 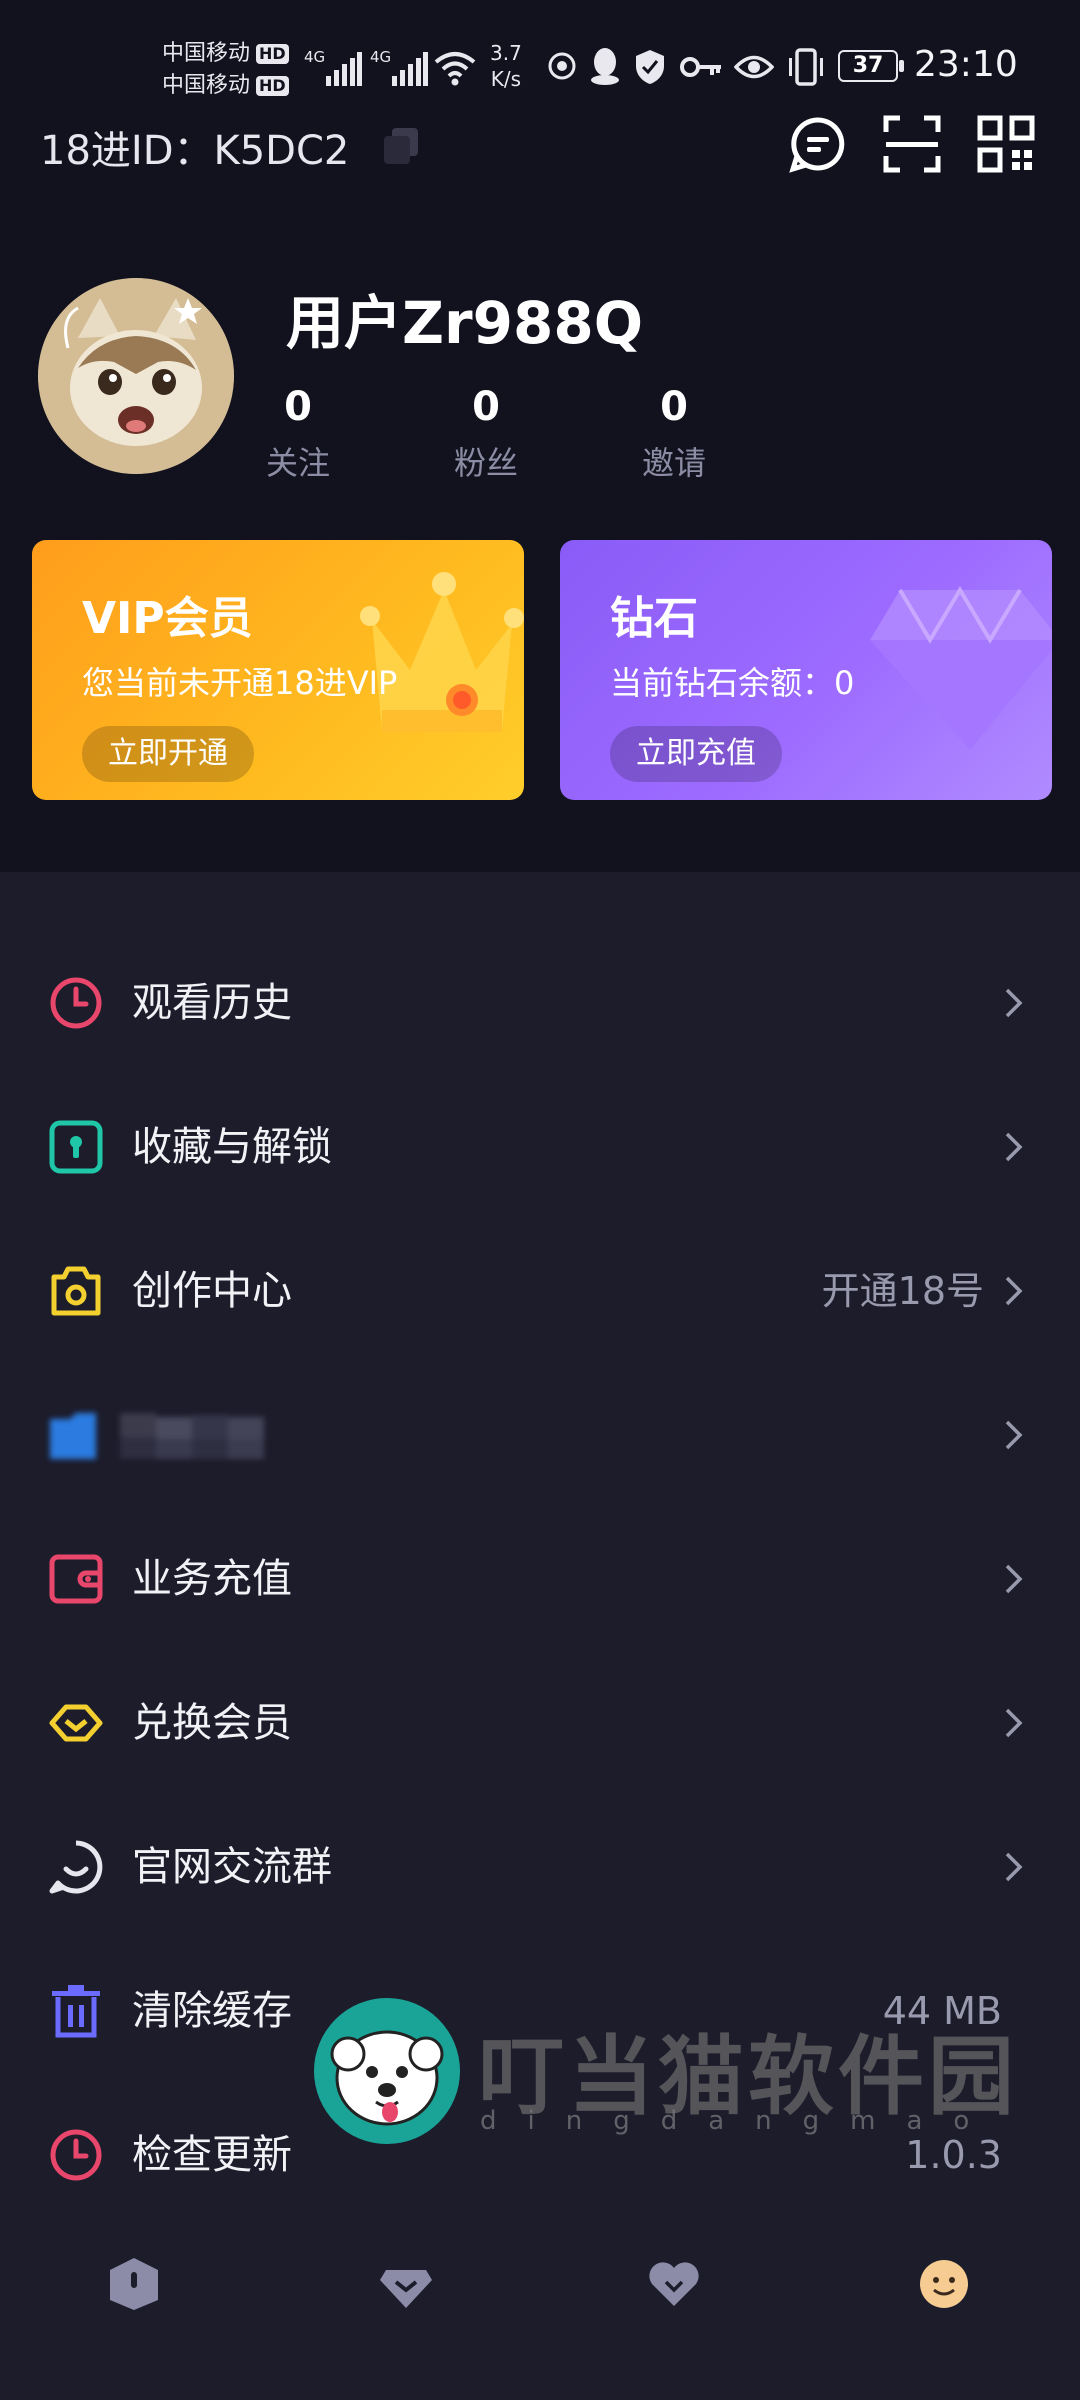 I want to click on tab-favorite-icon, so click(x=674, y=2284).